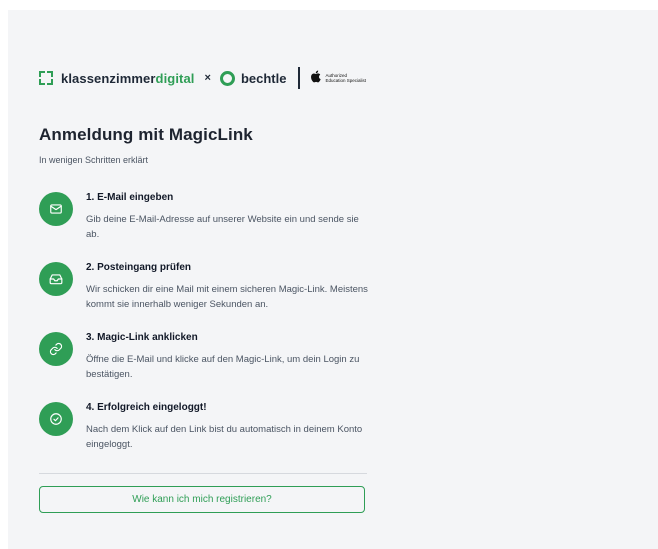 This screenshot has height=549, width=658. I want to click on bechtle-logo-text: bechtle, so click(263, 78).